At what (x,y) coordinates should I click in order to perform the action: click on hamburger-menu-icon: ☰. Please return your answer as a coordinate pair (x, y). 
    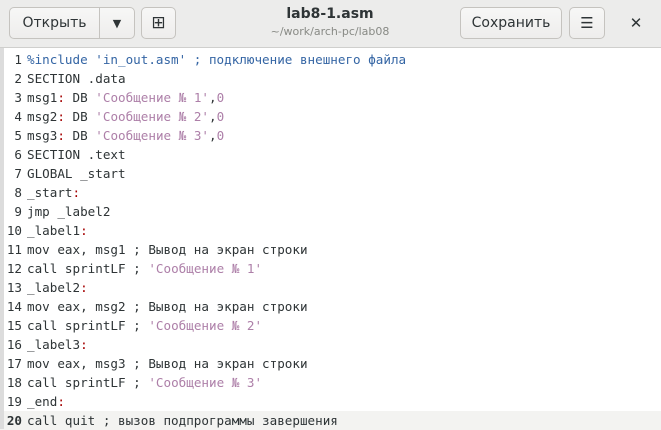
    Looking at the image, I should click on (587, 23).